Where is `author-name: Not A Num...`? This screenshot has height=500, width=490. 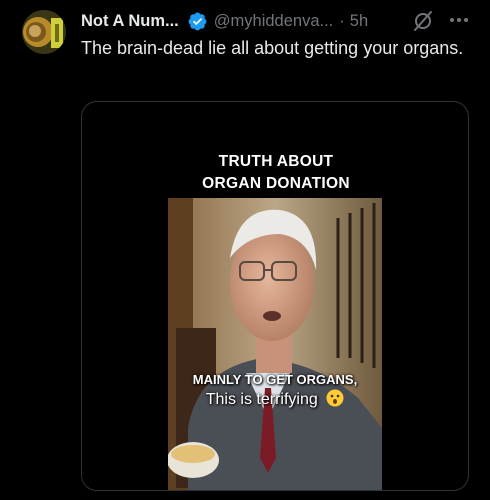
author-name: Not A Num... is located at coordinates (130, 21).